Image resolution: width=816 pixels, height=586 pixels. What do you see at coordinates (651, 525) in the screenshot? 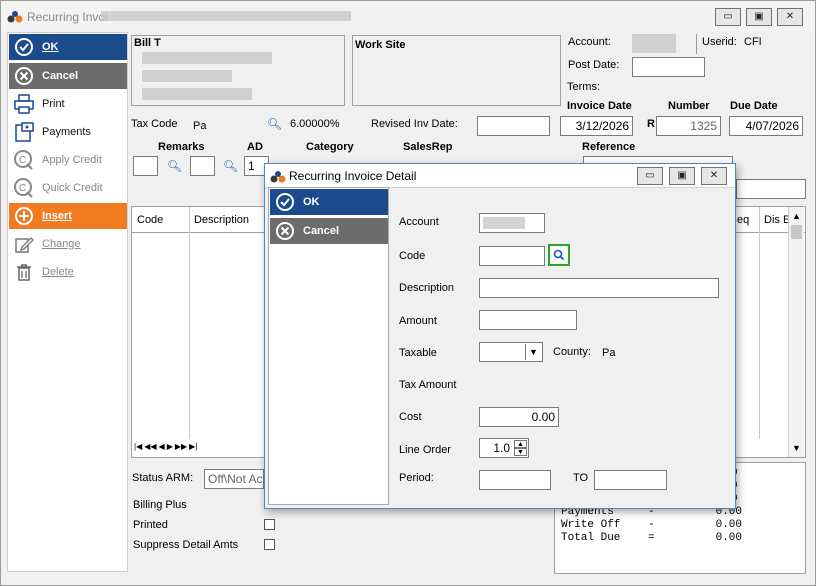
I see `totals-signs: - - =` at bounding box center [651, 525].